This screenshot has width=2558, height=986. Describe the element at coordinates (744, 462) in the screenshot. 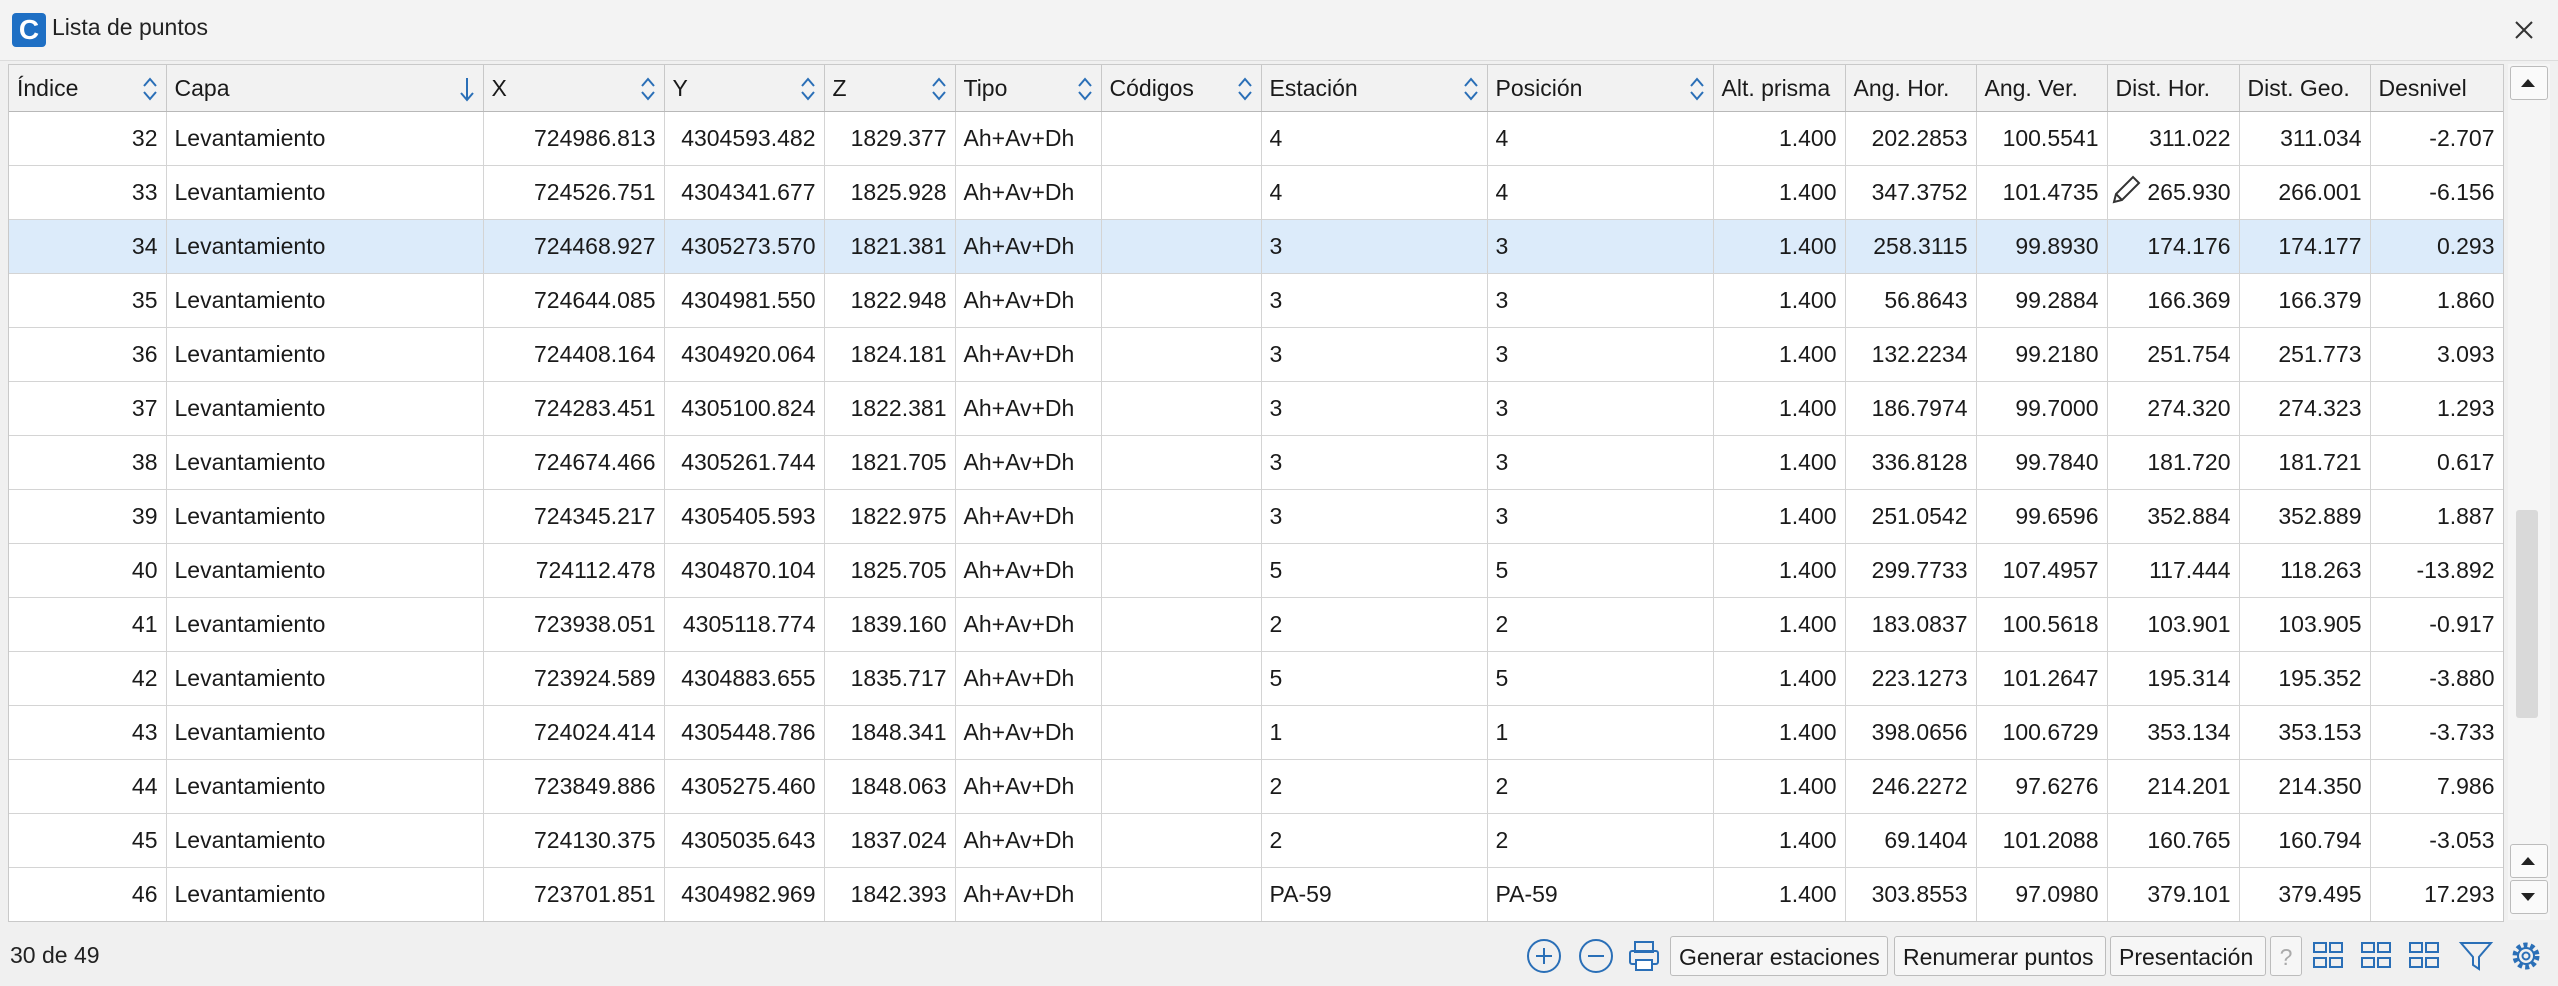

I see `cell-y: 4305261.744` at that location.